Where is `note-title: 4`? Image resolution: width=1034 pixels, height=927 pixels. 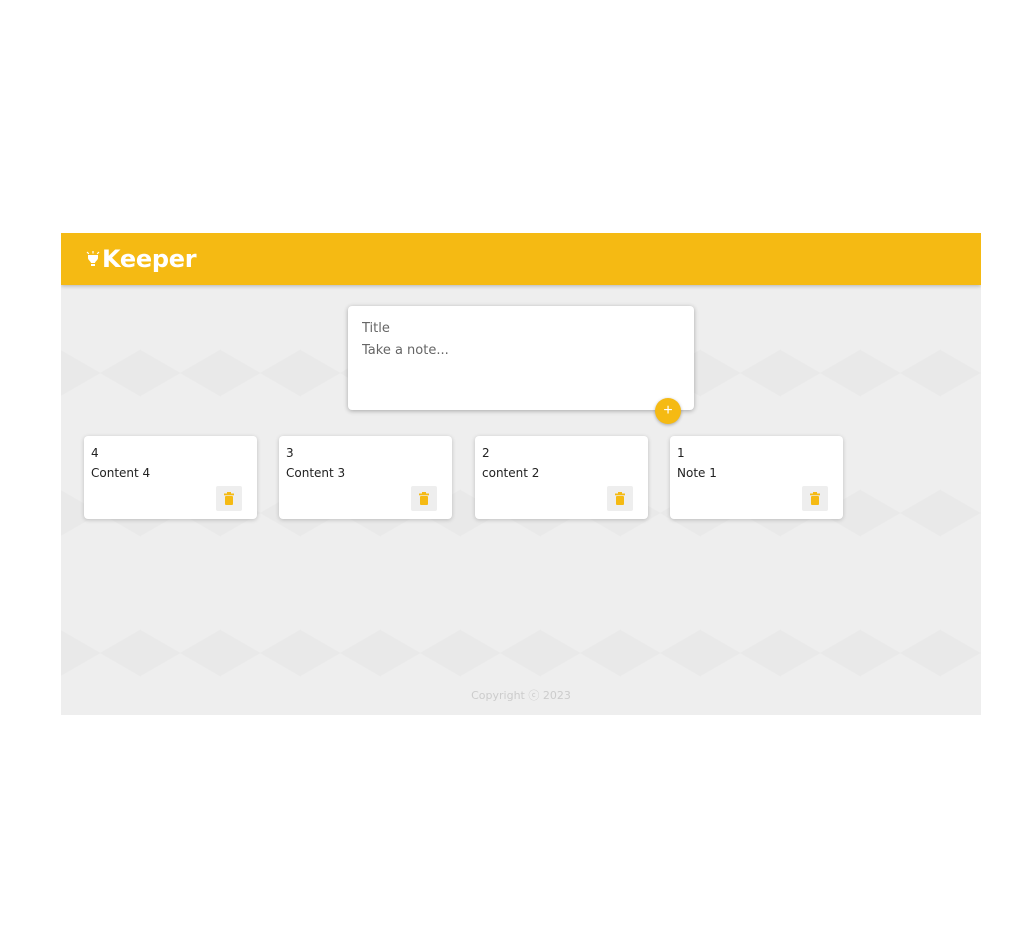
note-title: 4 is located at coordinates (95, 453).